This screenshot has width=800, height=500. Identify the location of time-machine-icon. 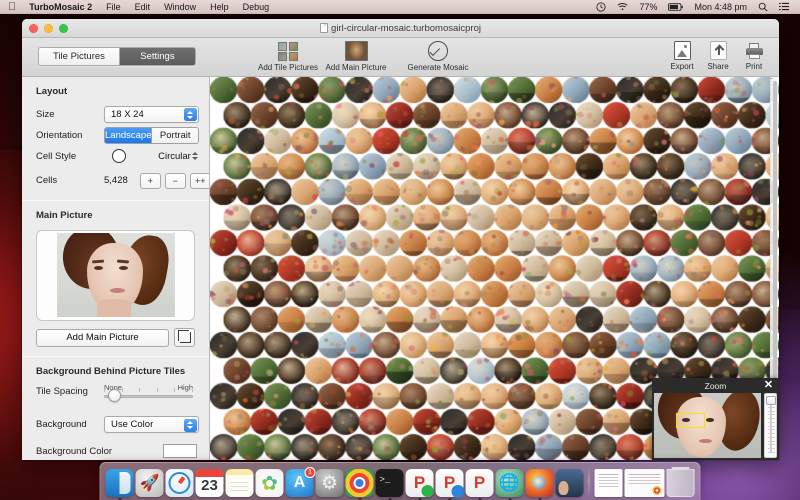
(601, 7).